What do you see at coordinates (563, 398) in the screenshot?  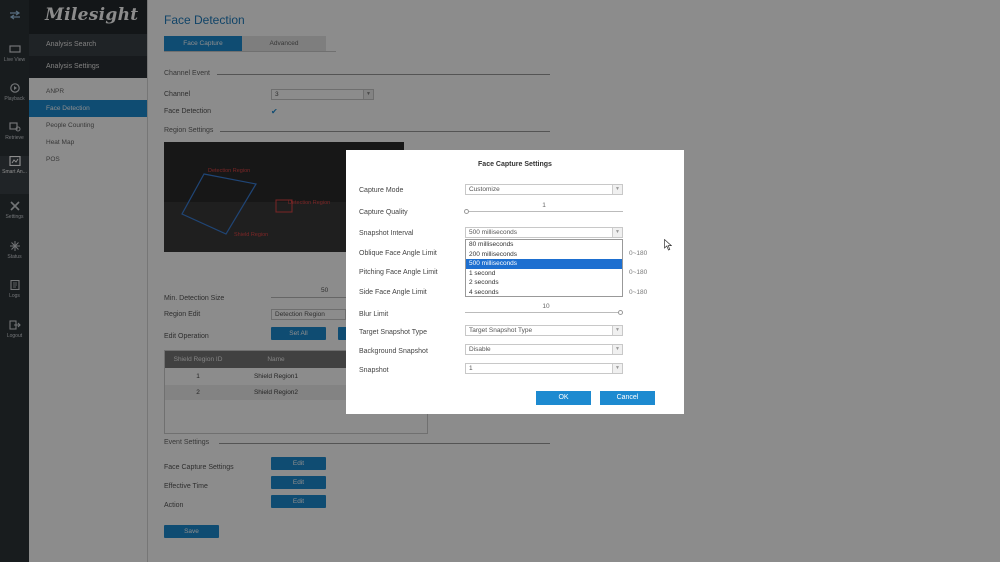 I see `ok-button: OK` at bounding box center [563, 398].